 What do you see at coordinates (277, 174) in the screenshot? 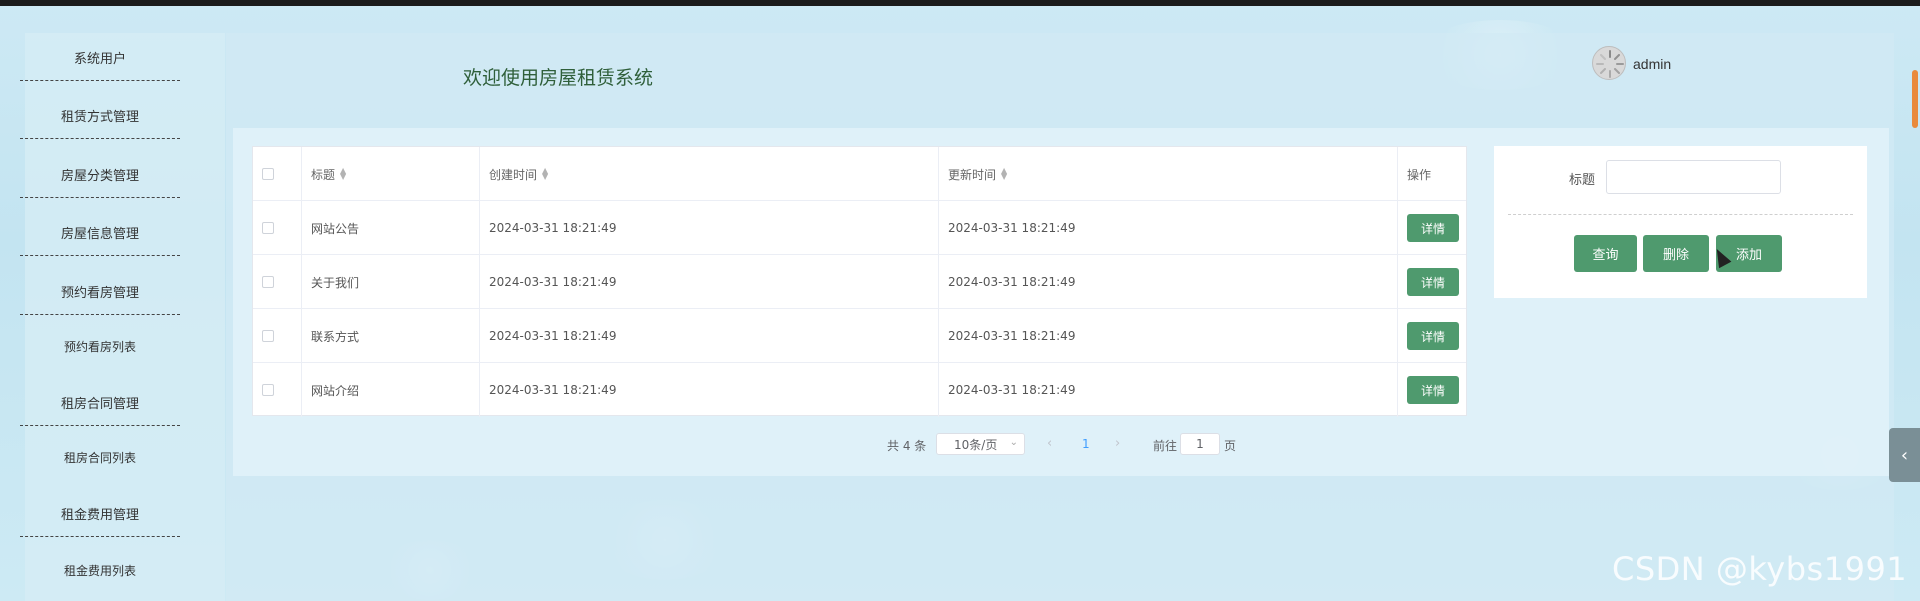
I see `header-checkbox-cell` at bounding box center [277, 174].